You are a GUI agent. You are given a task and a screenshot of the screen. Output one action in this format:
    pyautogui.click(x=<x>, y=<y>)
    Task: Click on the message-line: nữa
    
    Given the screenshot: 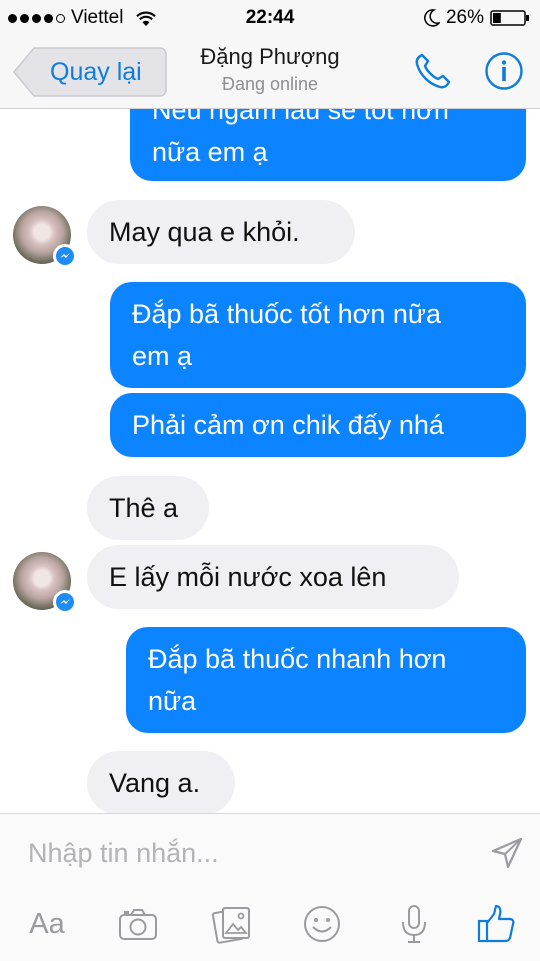 What is the action you would take?
    pyautogui.click(x=172, y=701)
    